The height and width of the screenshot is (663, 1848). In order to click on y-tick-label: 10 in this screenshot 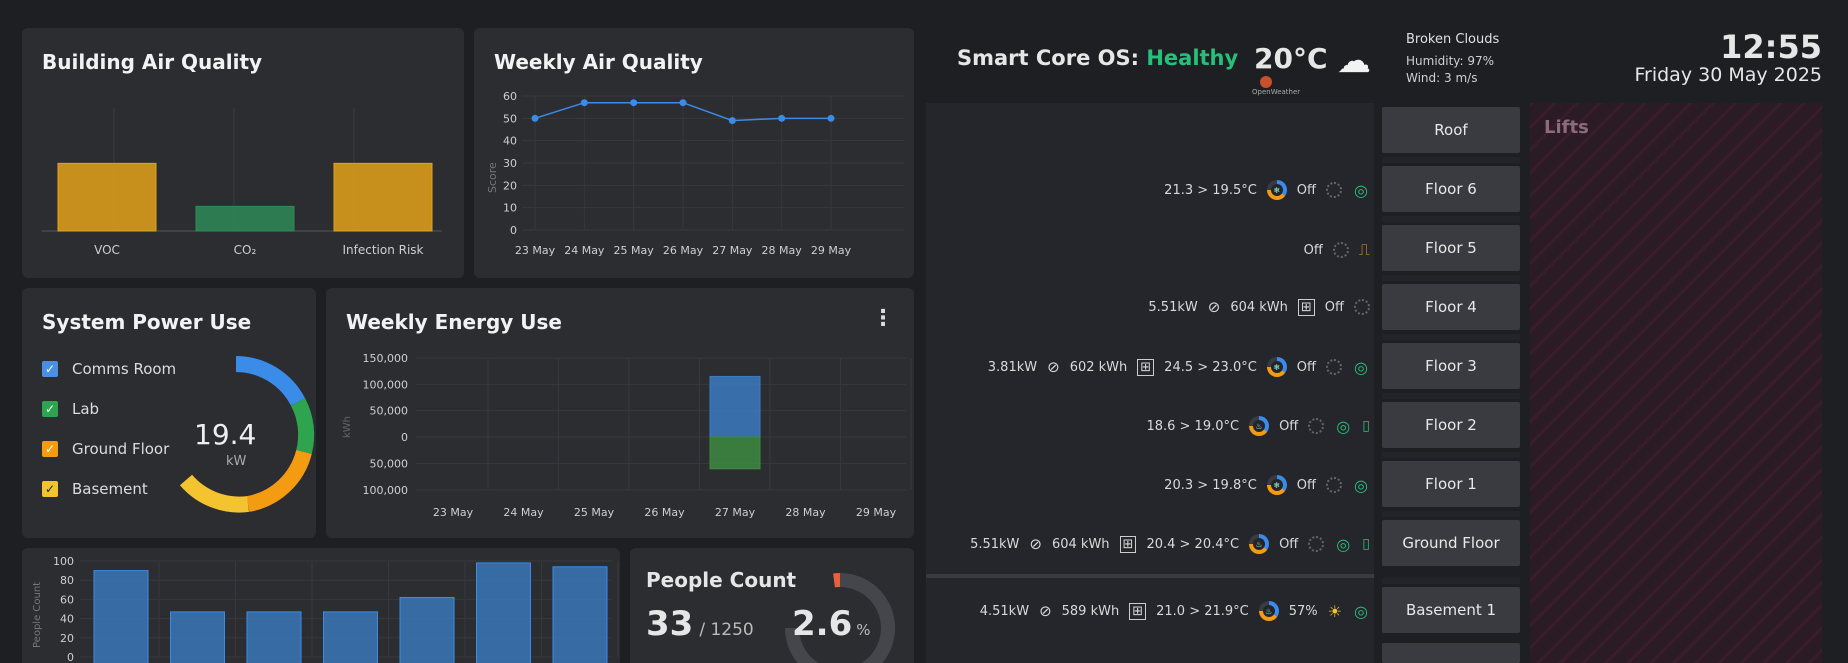, I will do `click(510, 208)`.